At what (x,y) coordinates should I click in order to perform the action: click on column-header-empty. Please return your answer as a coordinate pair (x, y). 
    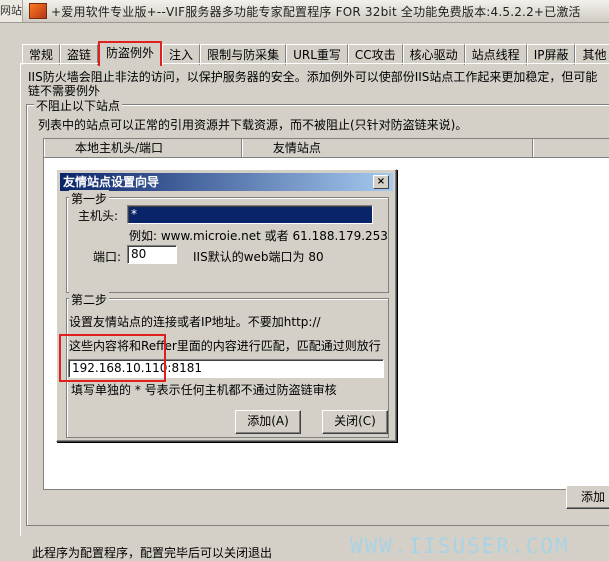
    Looking at the image, I should click on (571, 148).